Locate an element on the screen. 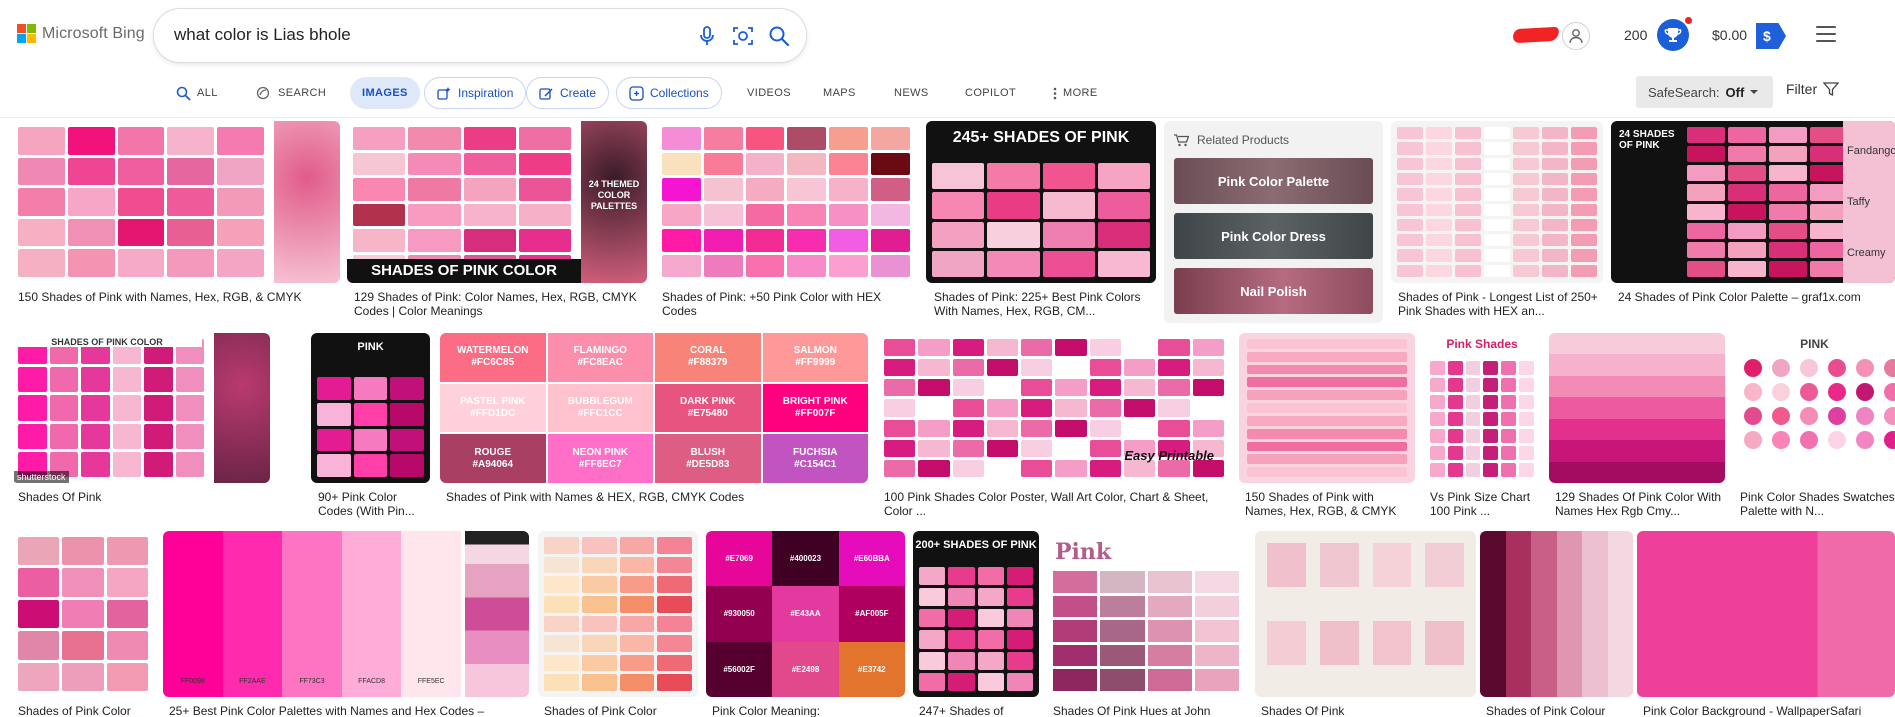 This screenshot has width=1895, height=717. swatch-hex: #E75480 is located at coordinates (707, 413).